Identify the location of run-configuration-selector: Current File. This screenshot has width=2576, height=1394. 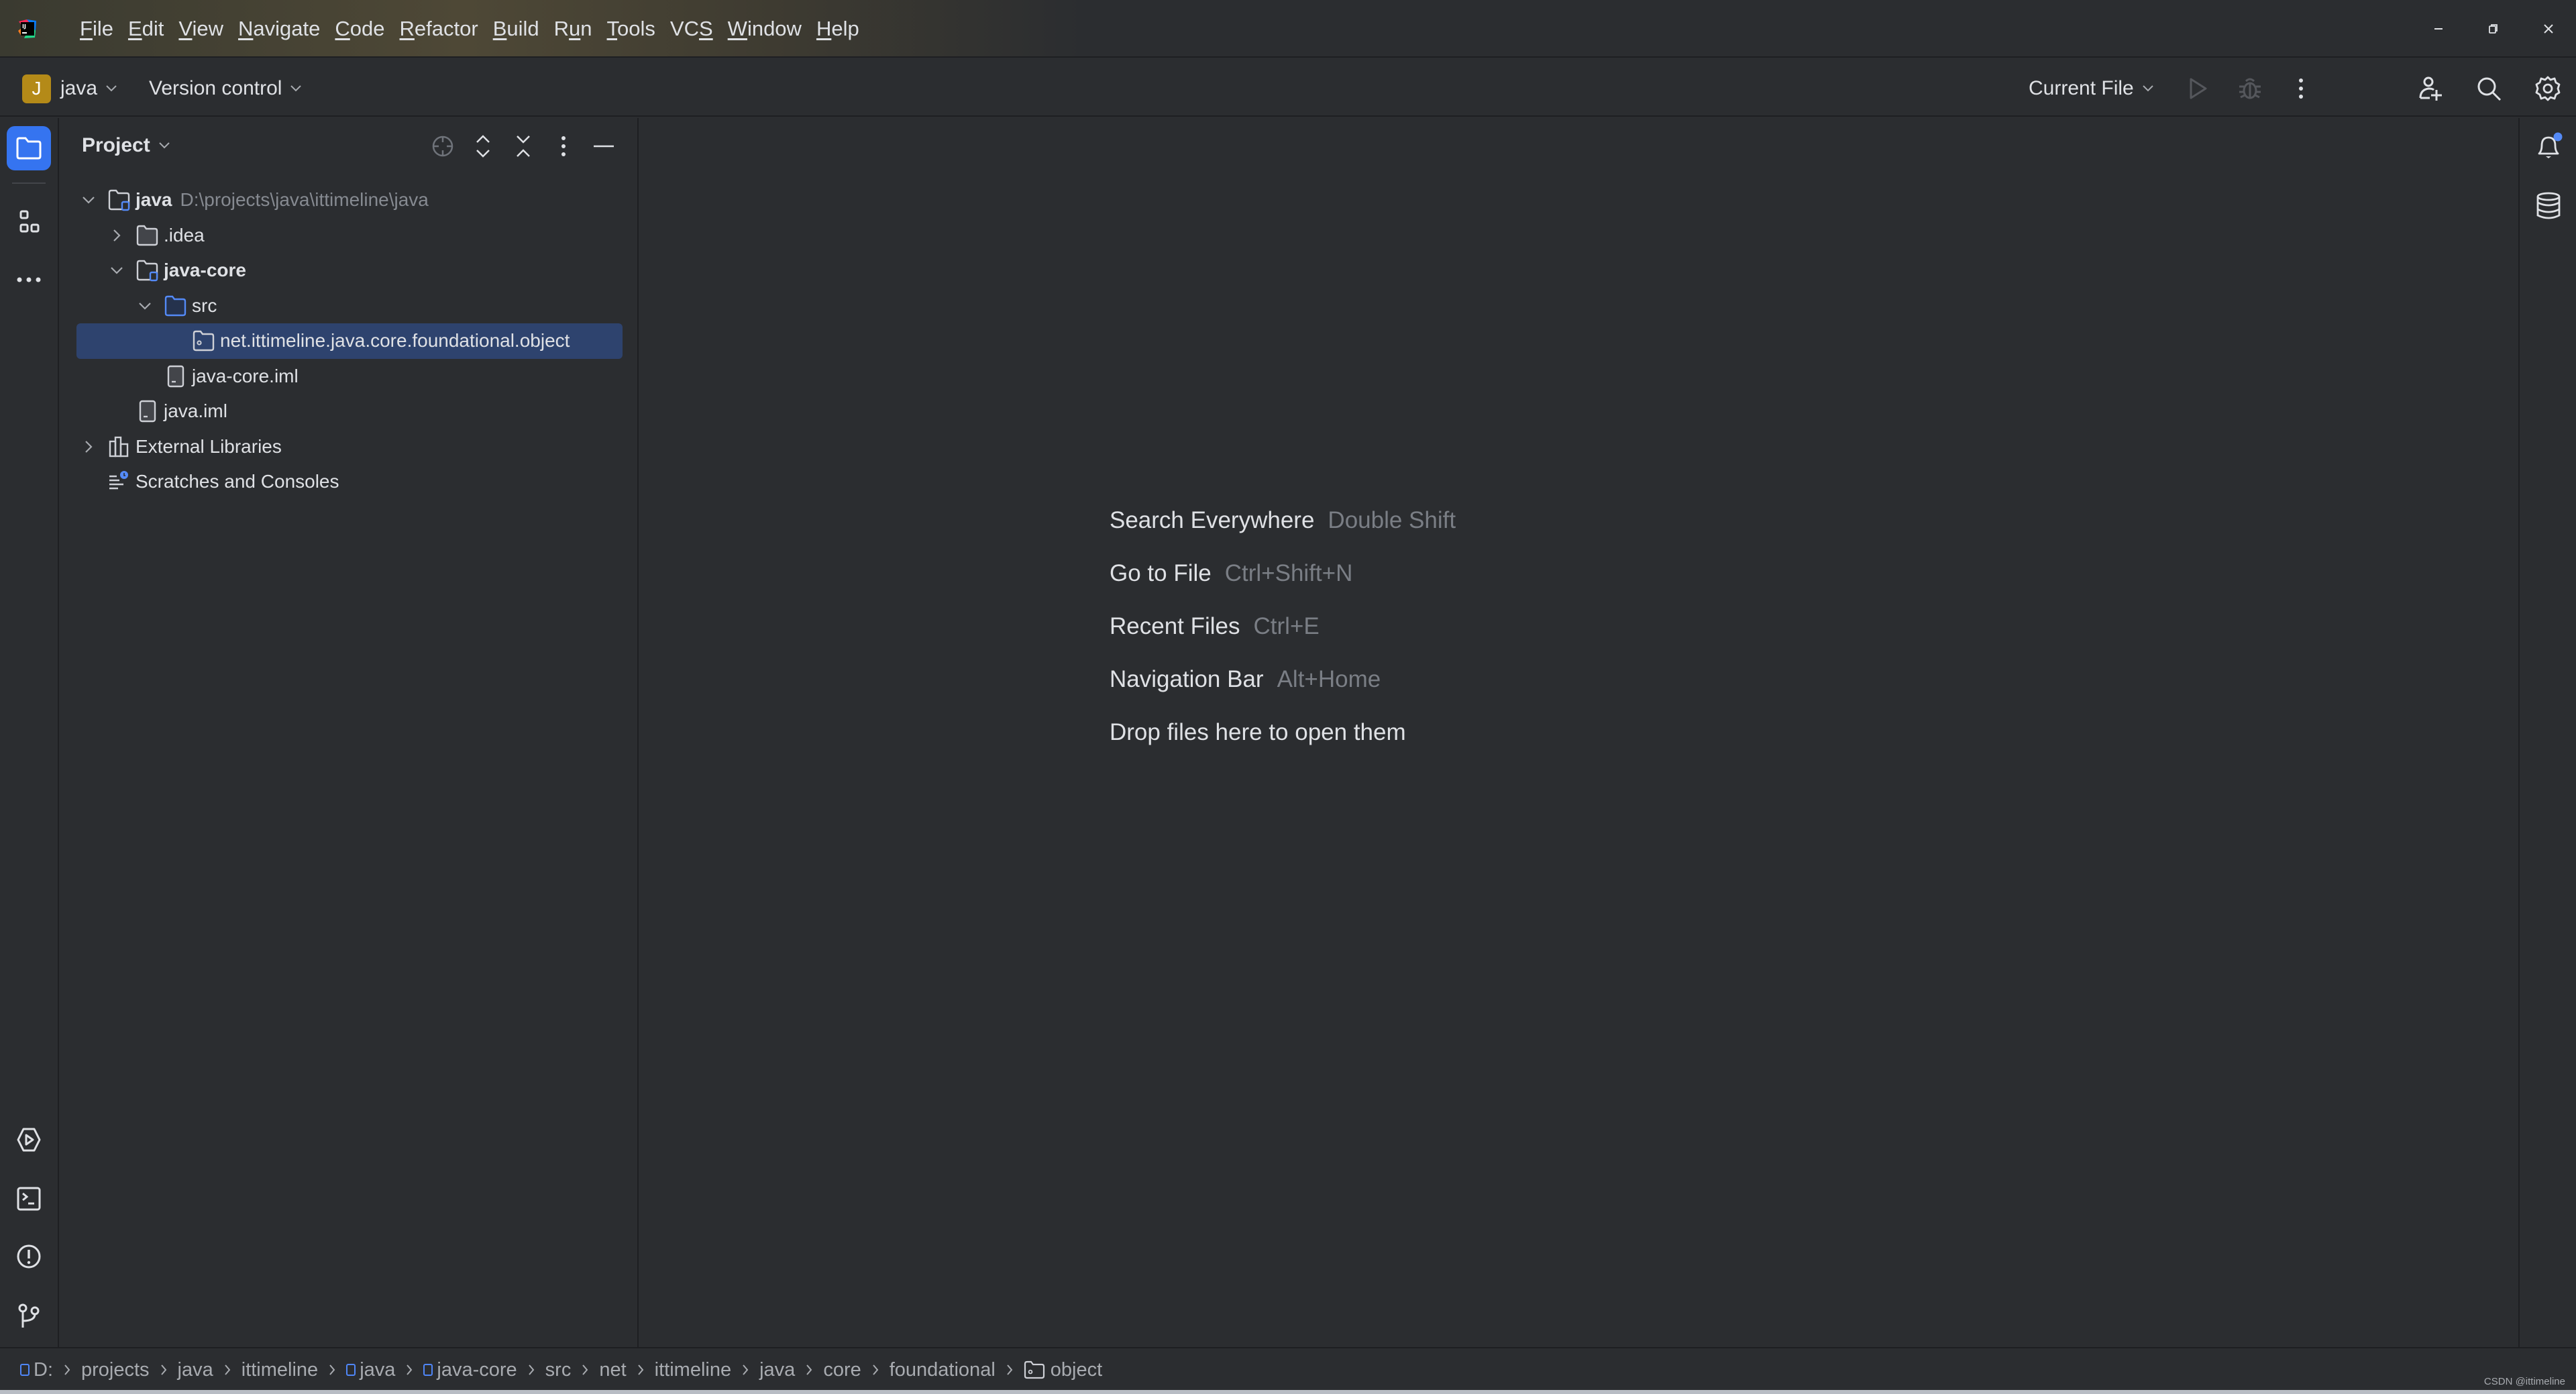
(2091, 88).